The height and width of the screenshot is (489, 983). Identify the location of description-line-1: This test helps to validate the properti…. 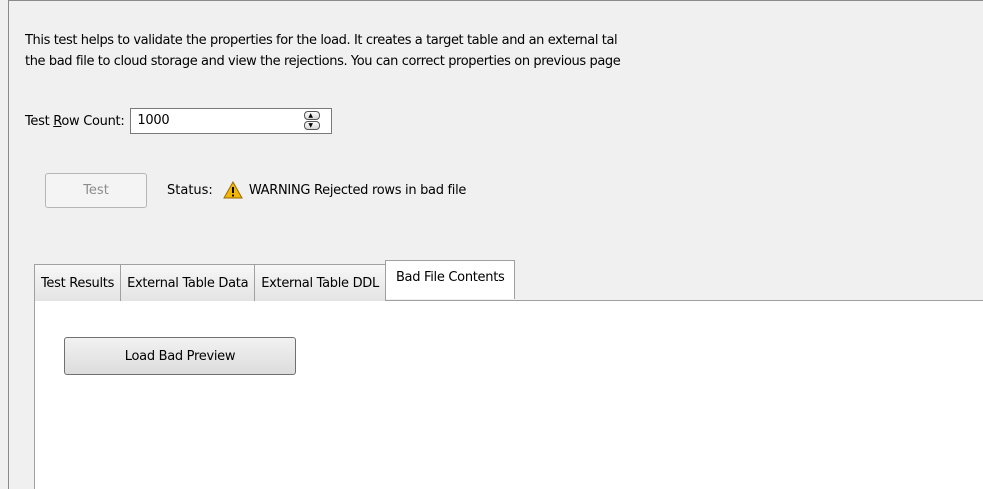
(321, 40).